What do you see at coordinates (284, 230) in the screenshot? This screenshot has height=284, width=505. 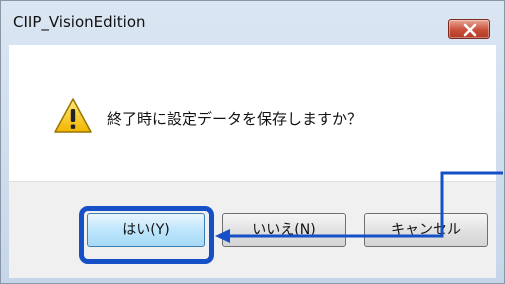 I see `no-button: いいえ(N)` at bounding box center [284, 230].